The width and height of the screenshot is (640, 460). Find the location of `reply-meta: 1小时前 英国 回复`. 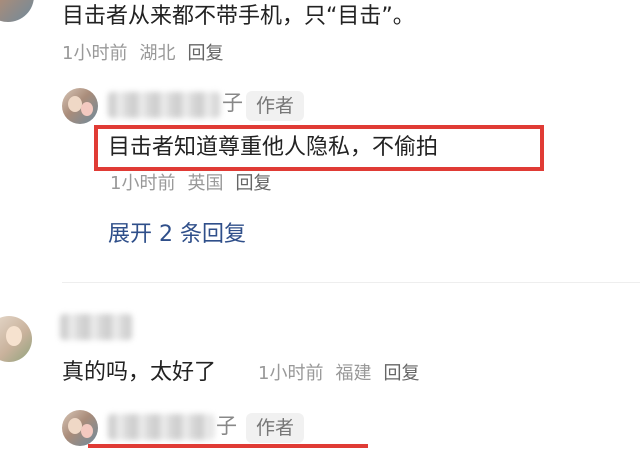

reply-meta: 1小时前 英国 回复 is located at coordinates (190, 184).